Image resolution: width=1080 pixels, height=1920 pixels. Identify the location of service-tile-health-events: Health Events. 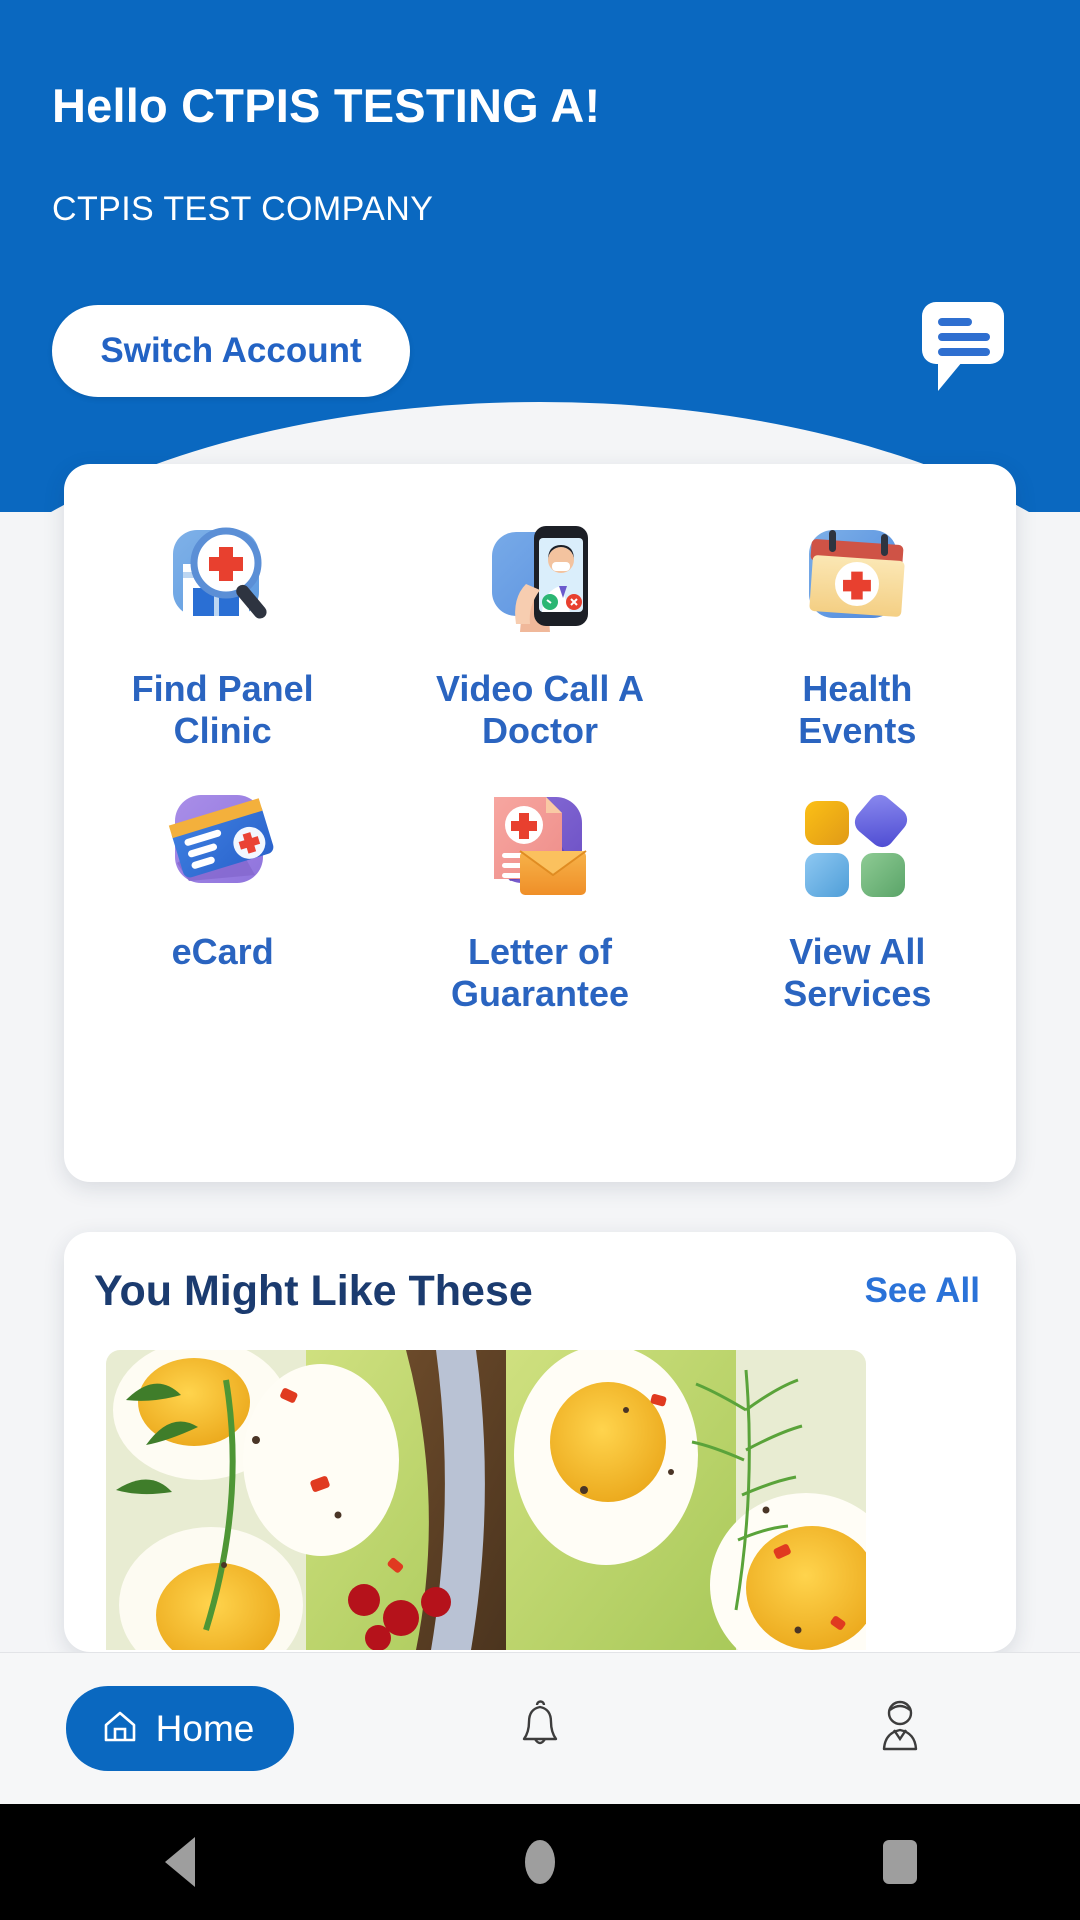
(857, 630).